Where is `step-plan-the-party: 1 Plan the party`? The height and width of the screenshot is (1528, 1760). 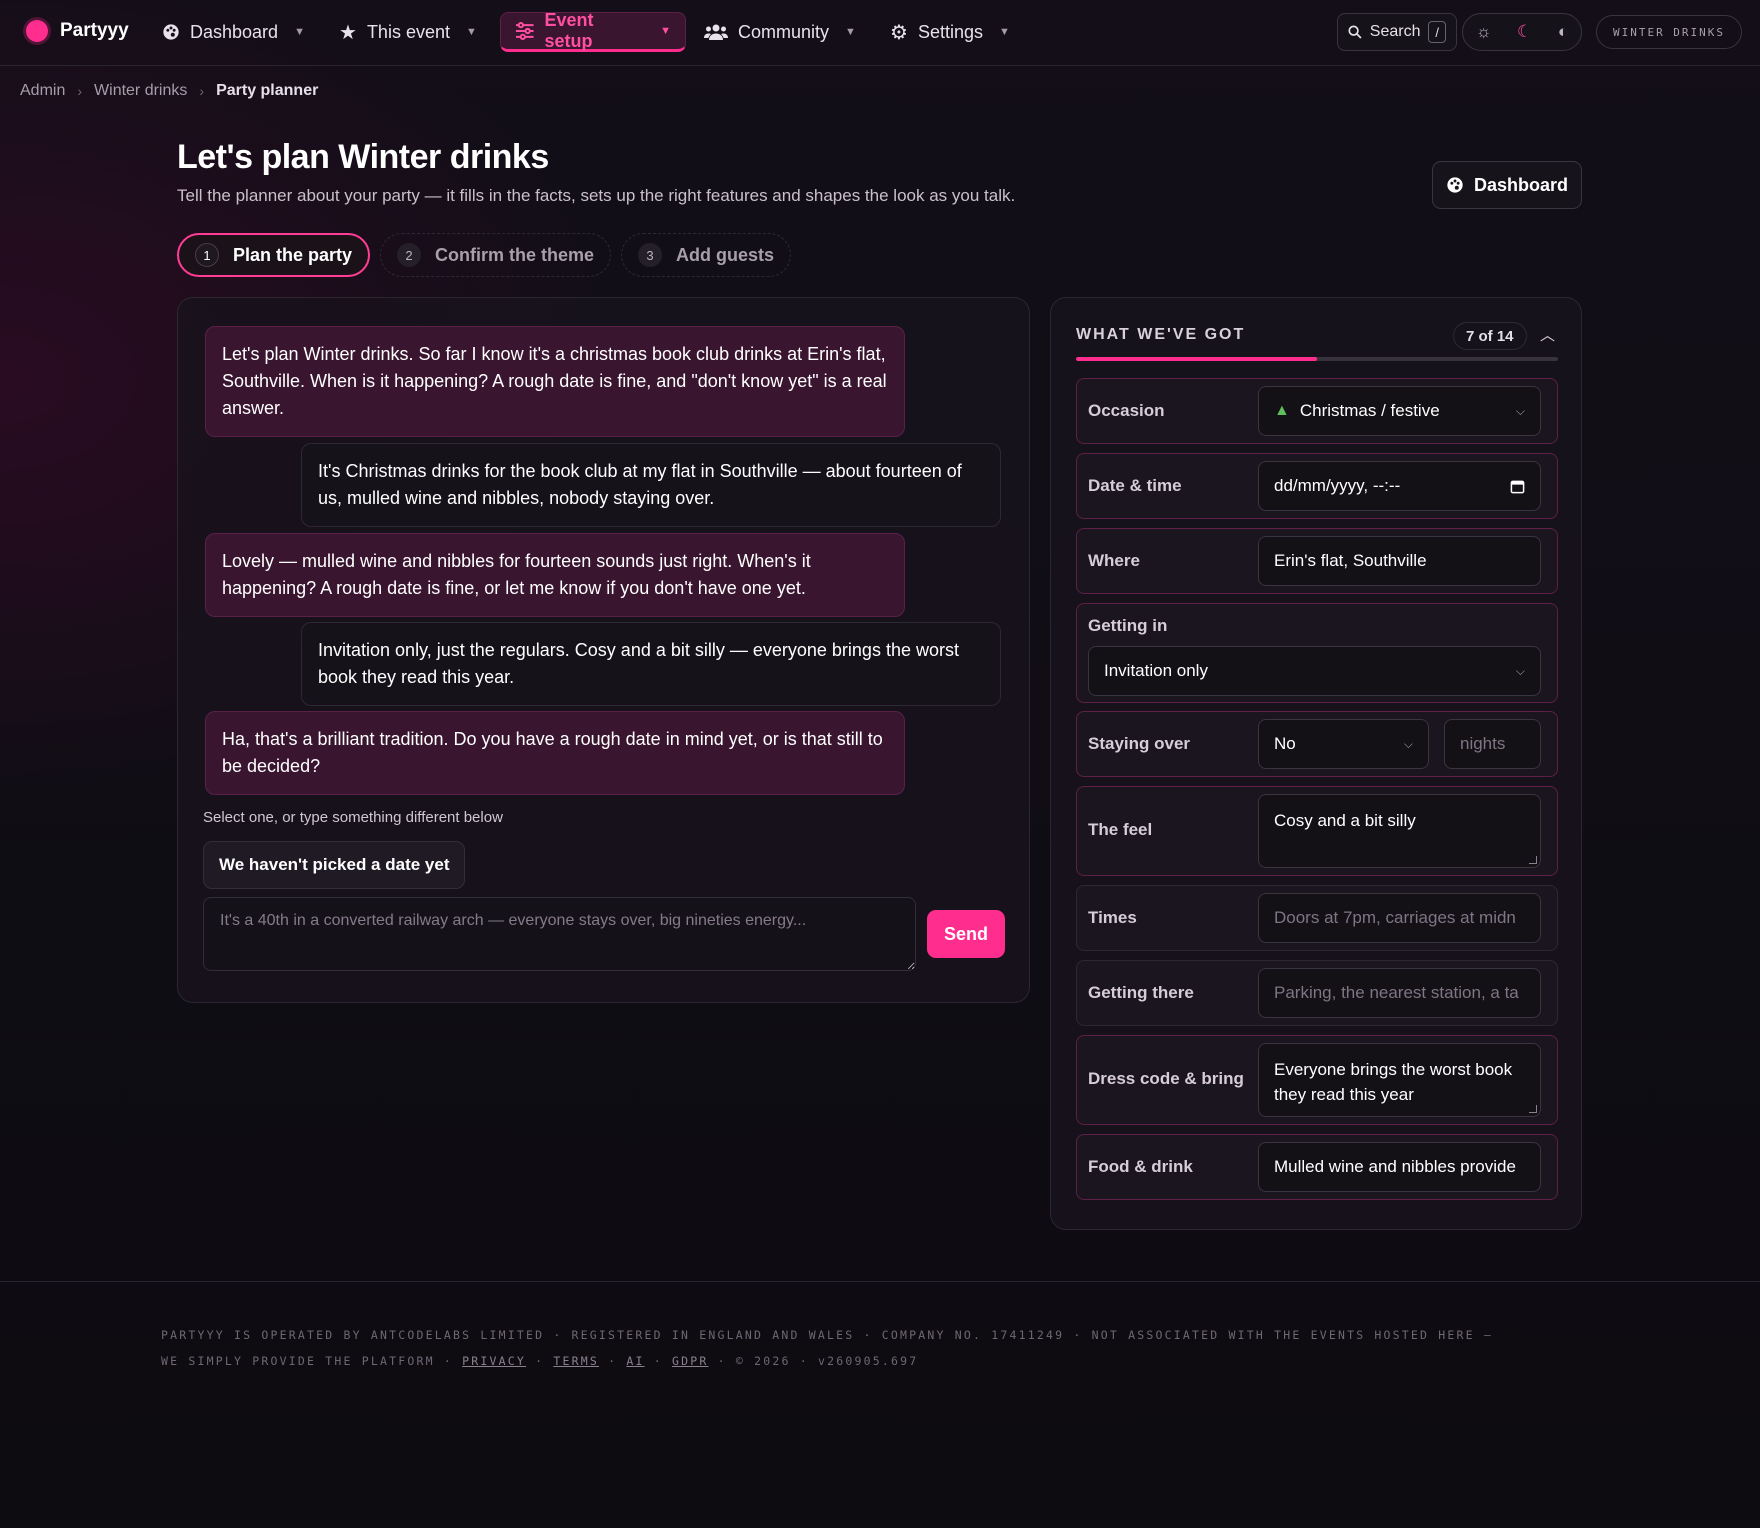 step-plan-the-party: 1 Plan the party is located at coordinates (274, 255).